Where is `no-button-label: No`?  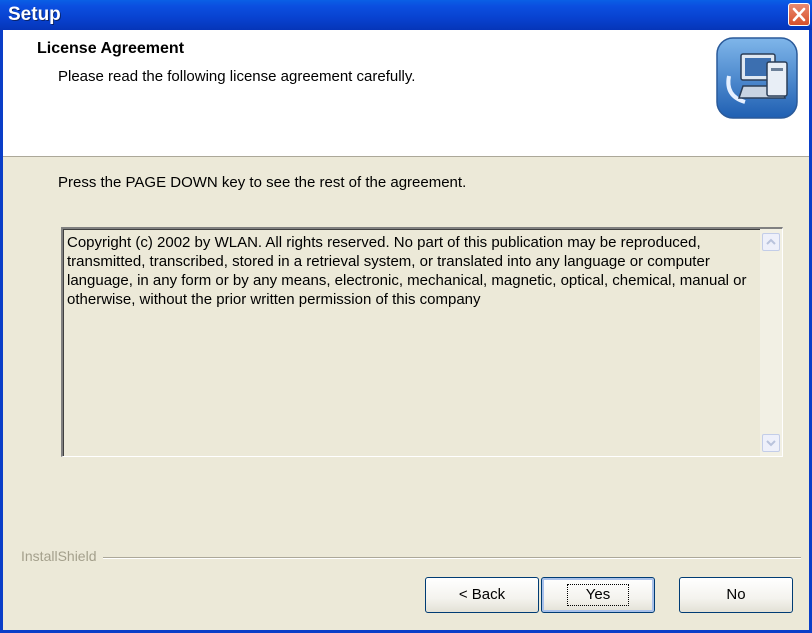 no-button-label: No is located at coordinates (736, 594).